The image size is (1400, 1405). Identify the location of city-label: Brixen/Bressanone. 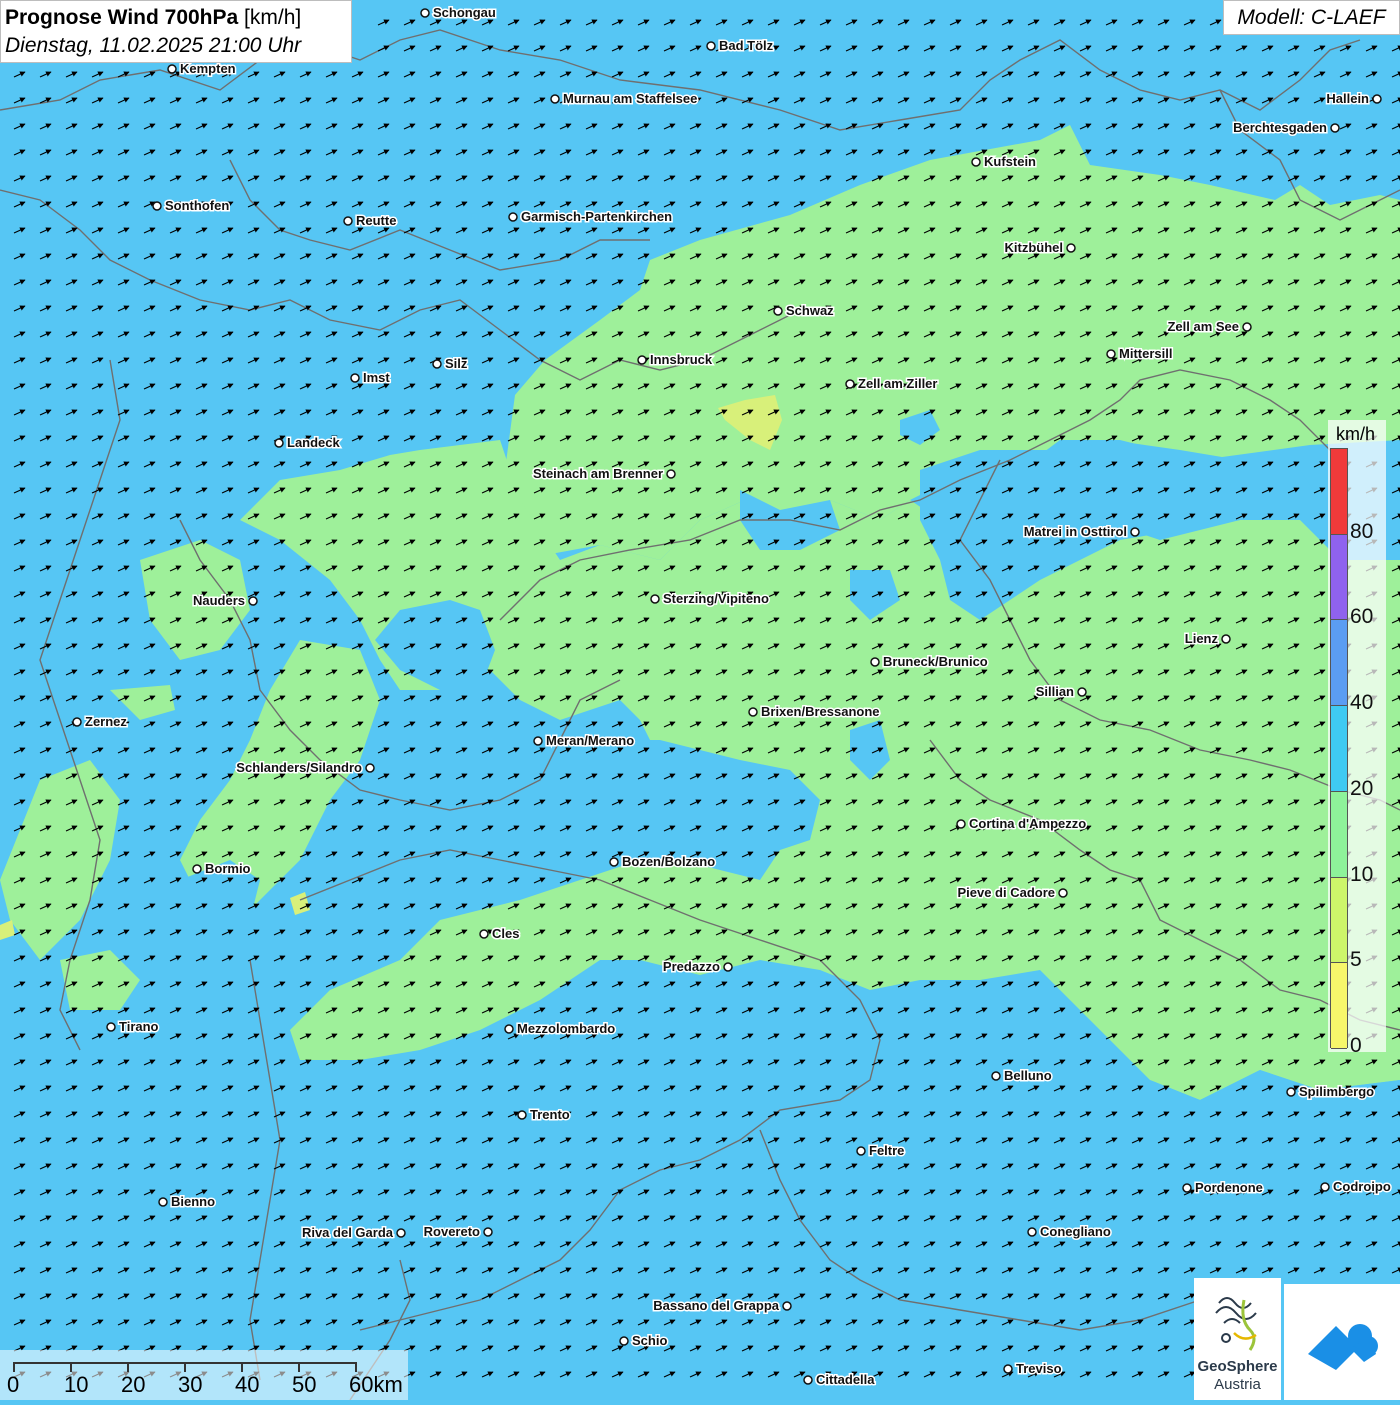
(820, 711).